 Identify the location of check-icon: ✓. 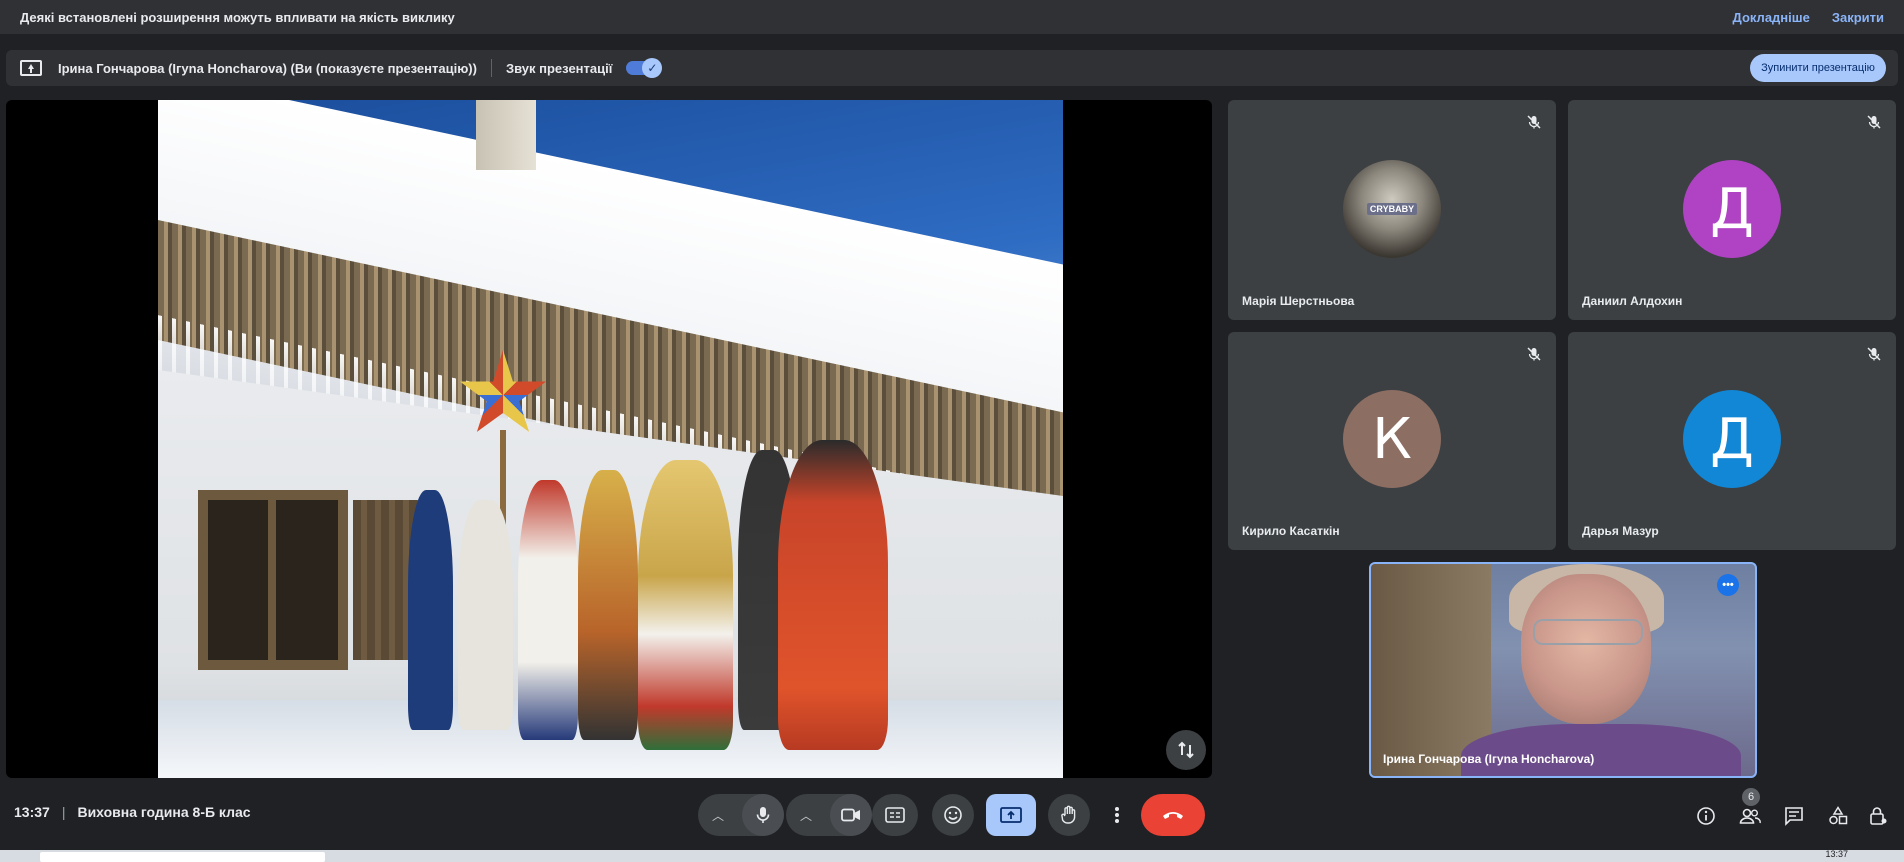
(652, 68).